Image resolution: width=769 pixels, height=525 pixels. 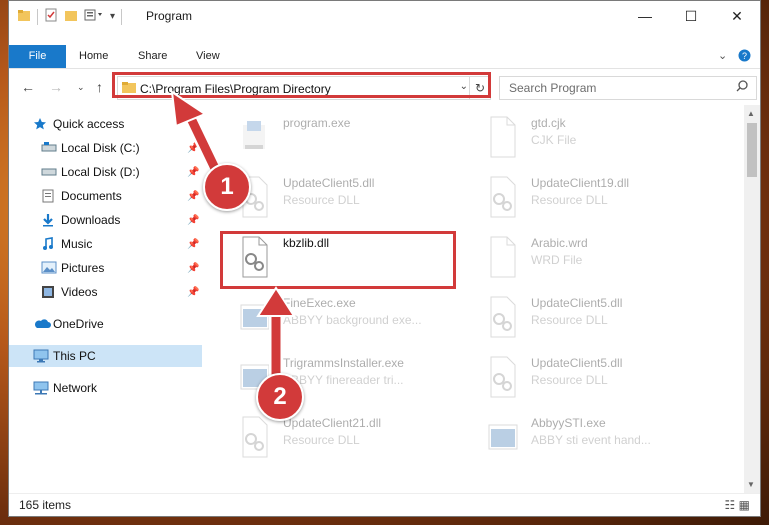 I want to click on file-name: TrigrammsInstaller.exe, so click(x=343, y=363).